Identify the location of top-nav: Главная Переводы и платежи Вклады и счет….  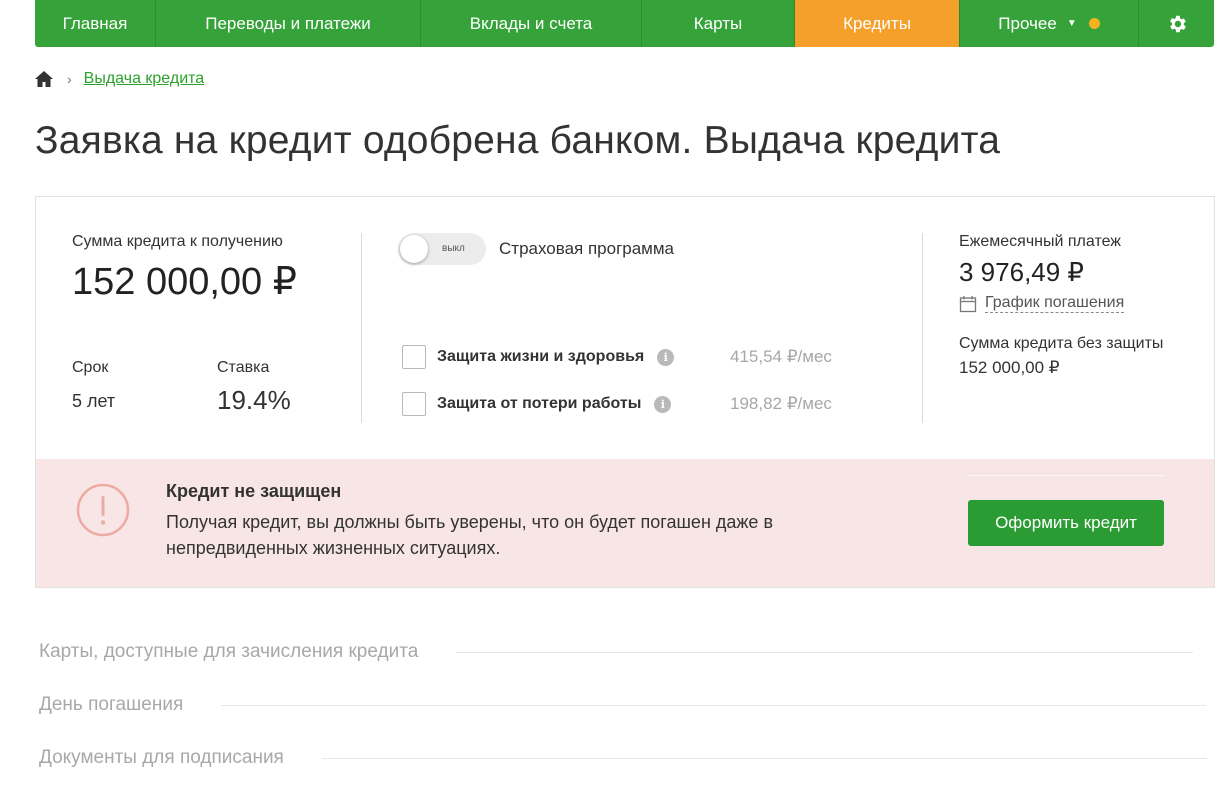
(624, 23).